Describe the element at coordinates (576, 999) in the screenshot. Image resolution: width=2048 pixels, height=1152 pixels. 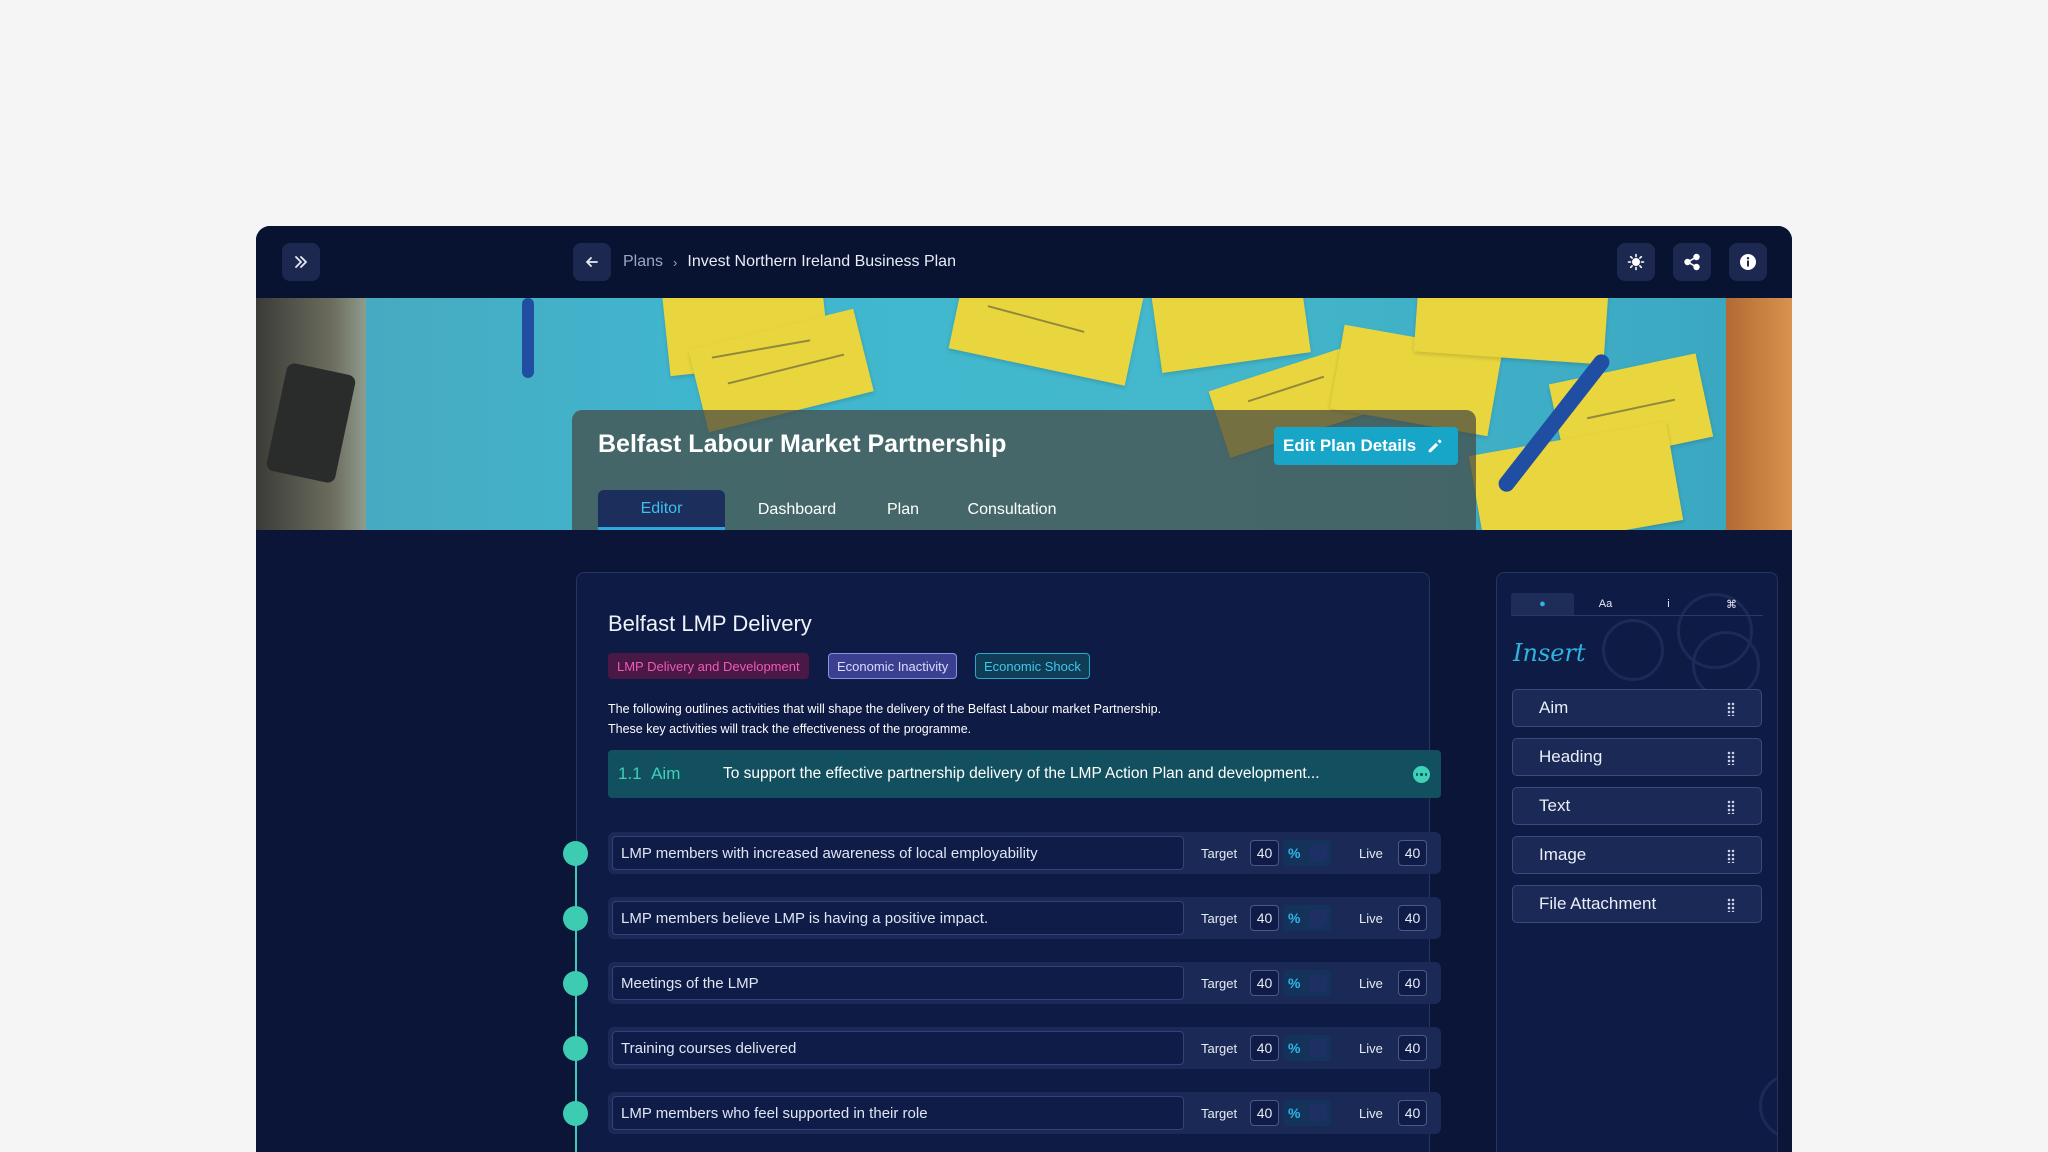
I see `timeline-line` at that location.